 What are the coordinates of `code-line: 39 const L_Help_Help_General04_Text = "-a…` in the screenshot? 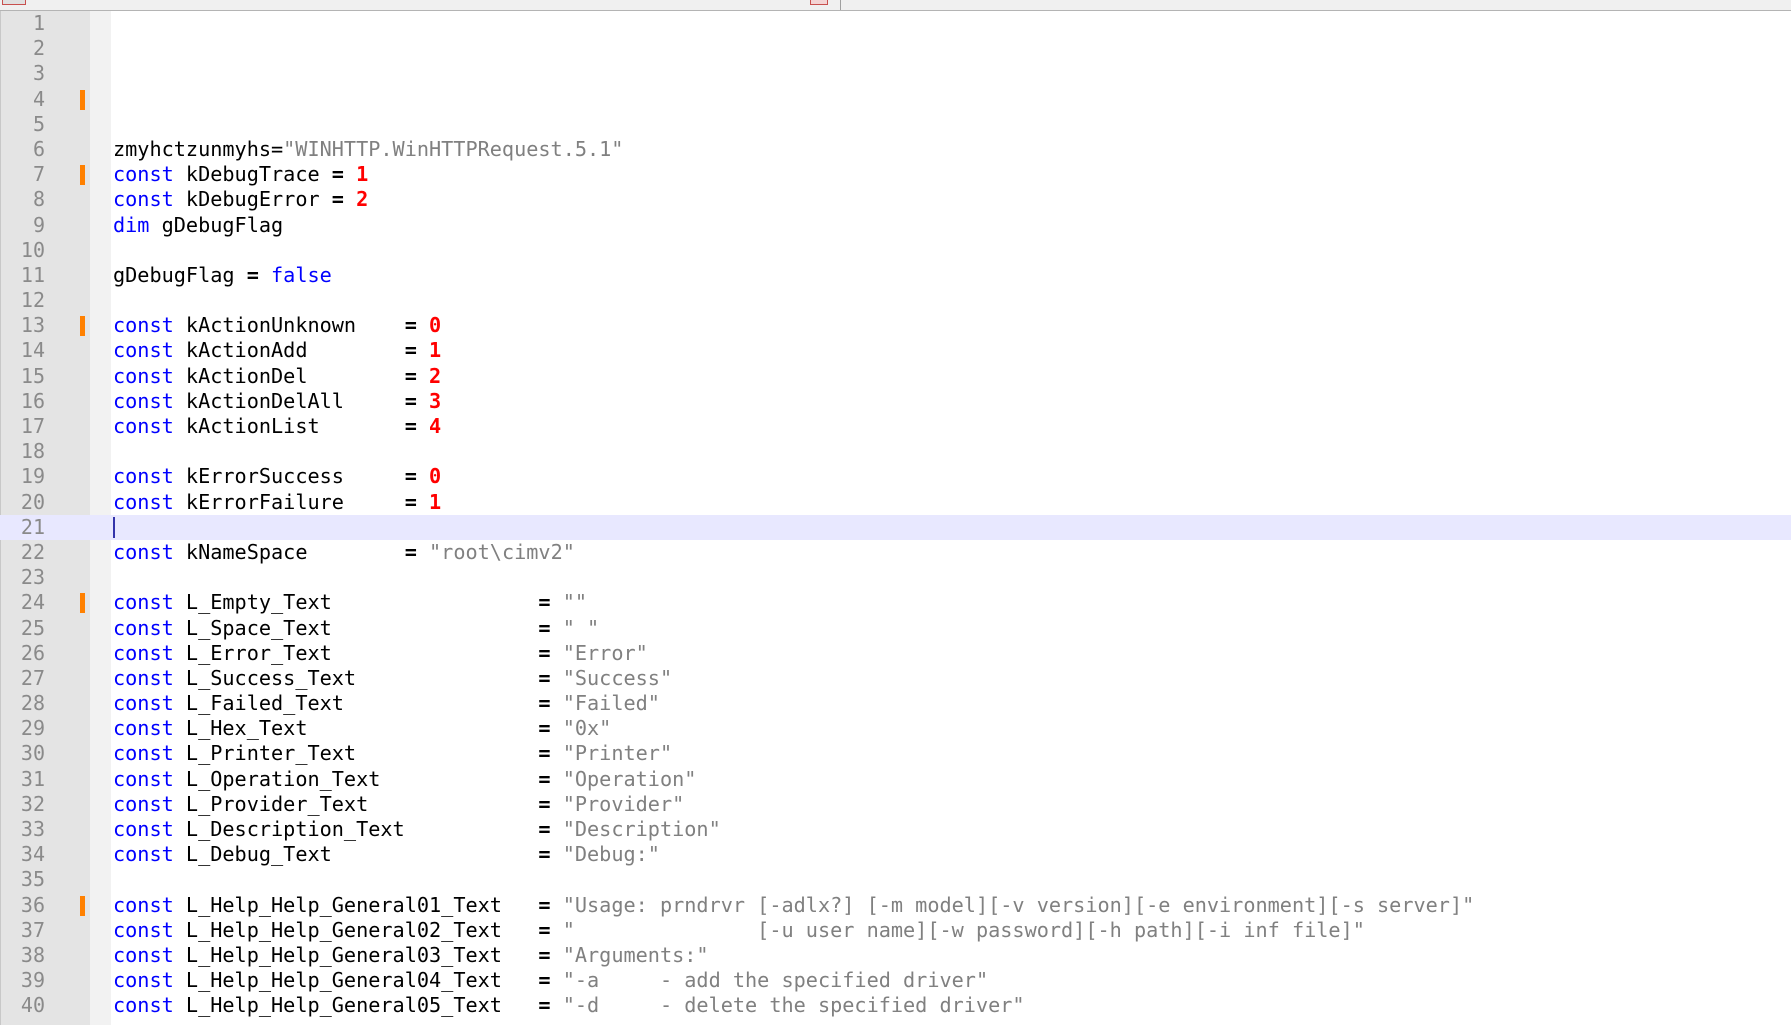 It's located at (895, 980).